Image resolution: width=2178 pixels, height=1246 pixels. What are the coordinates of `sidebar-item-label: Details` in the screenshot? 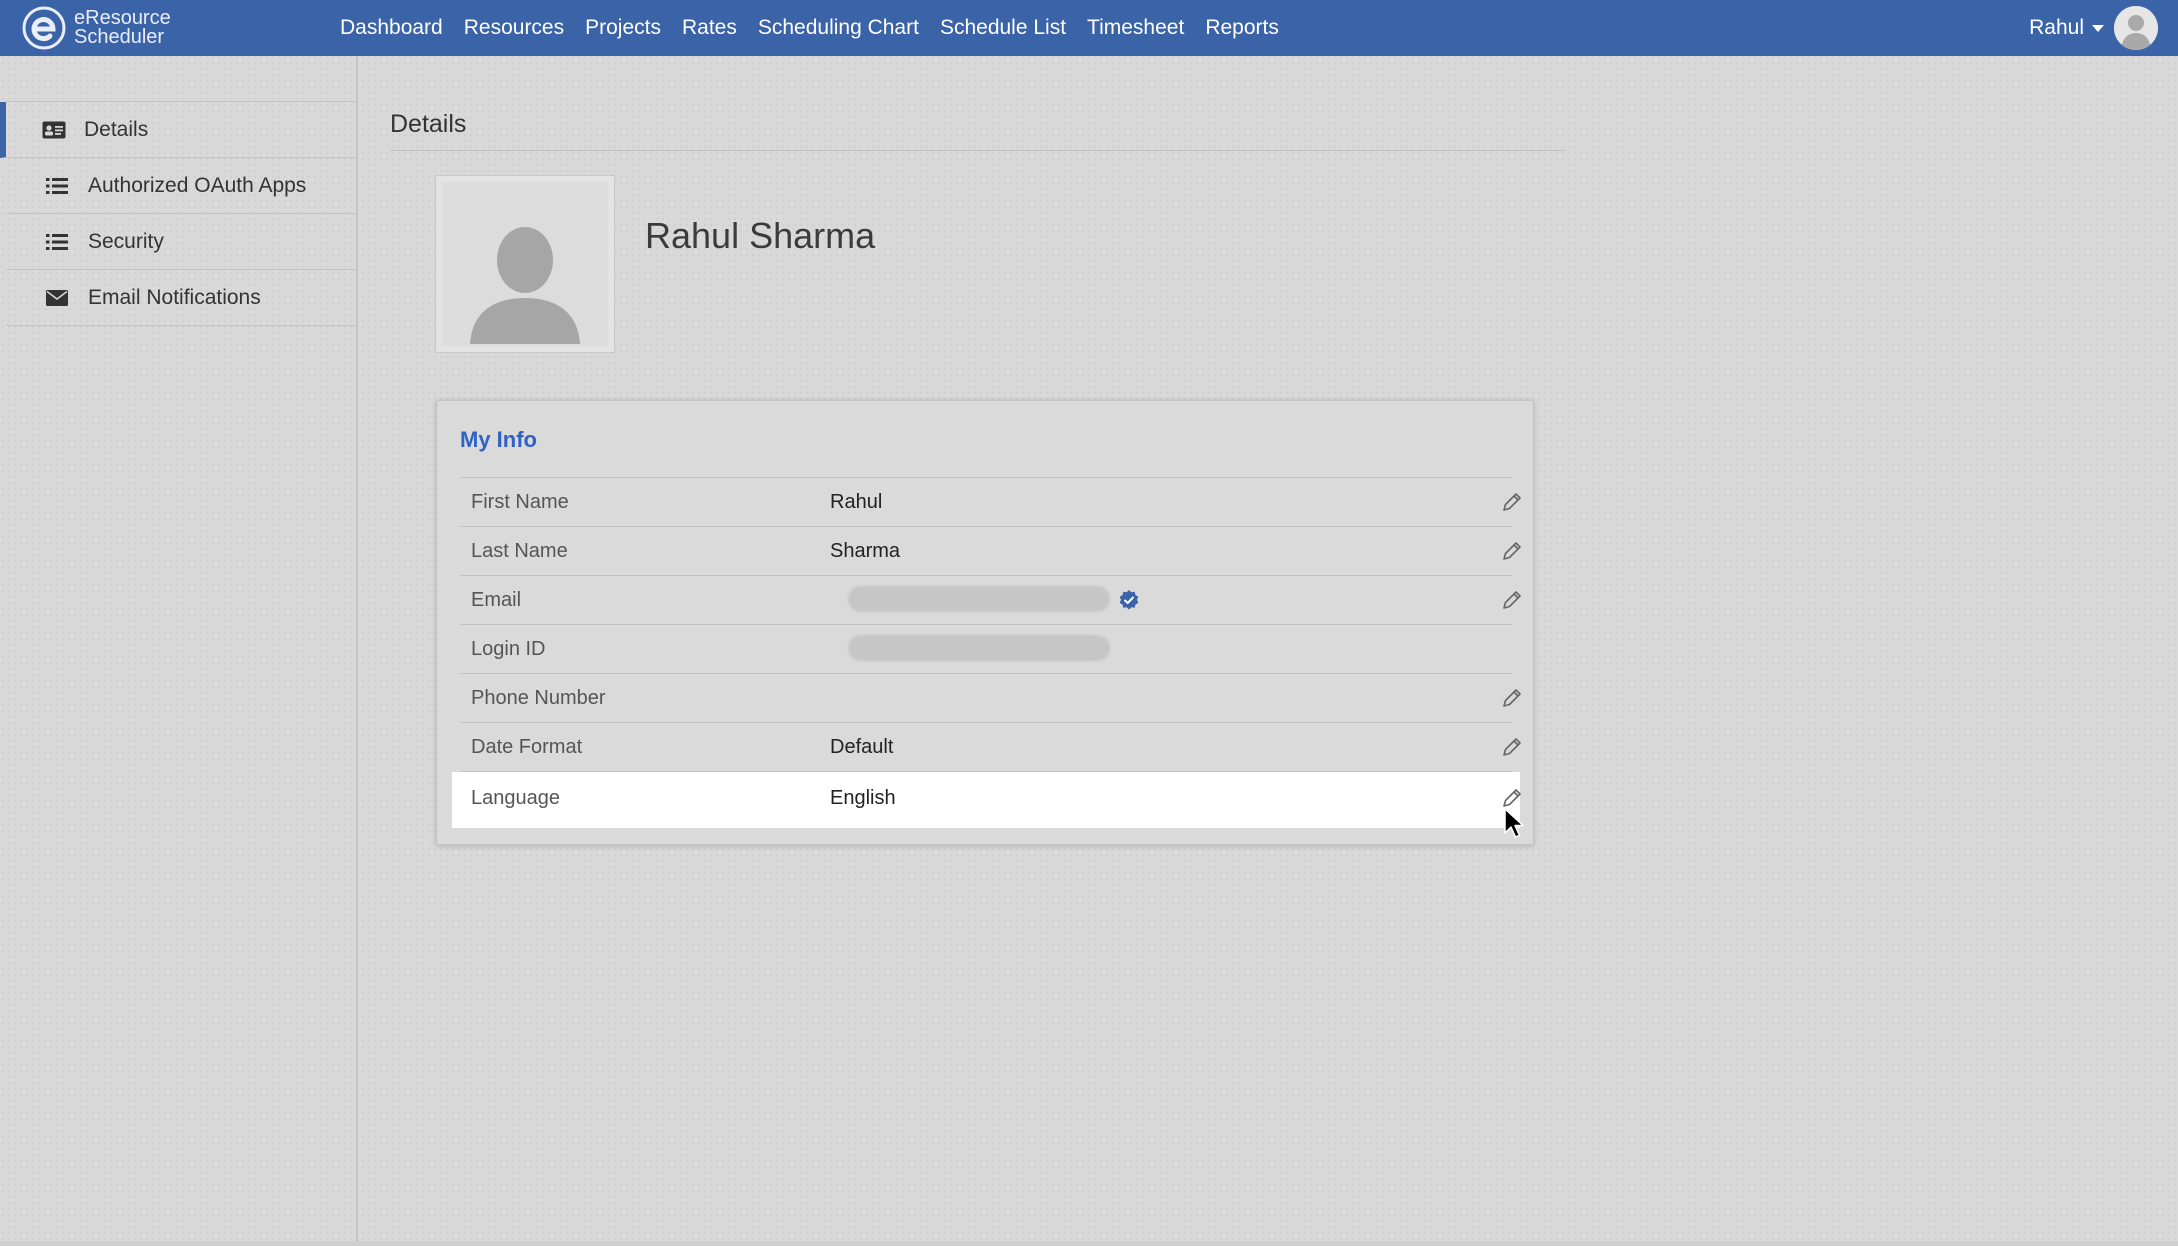 It's located at (116, 129).